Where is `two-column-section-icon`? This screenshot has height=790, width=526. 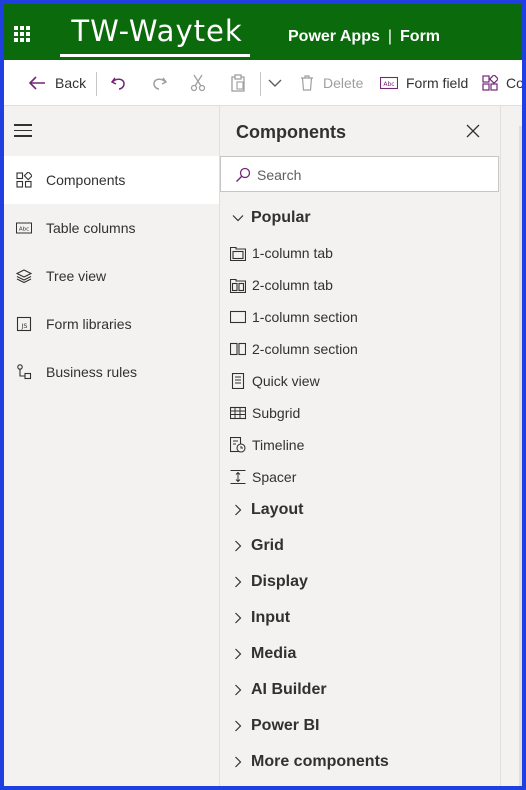
two-column-section-icon is located at coordinates (238, 349).